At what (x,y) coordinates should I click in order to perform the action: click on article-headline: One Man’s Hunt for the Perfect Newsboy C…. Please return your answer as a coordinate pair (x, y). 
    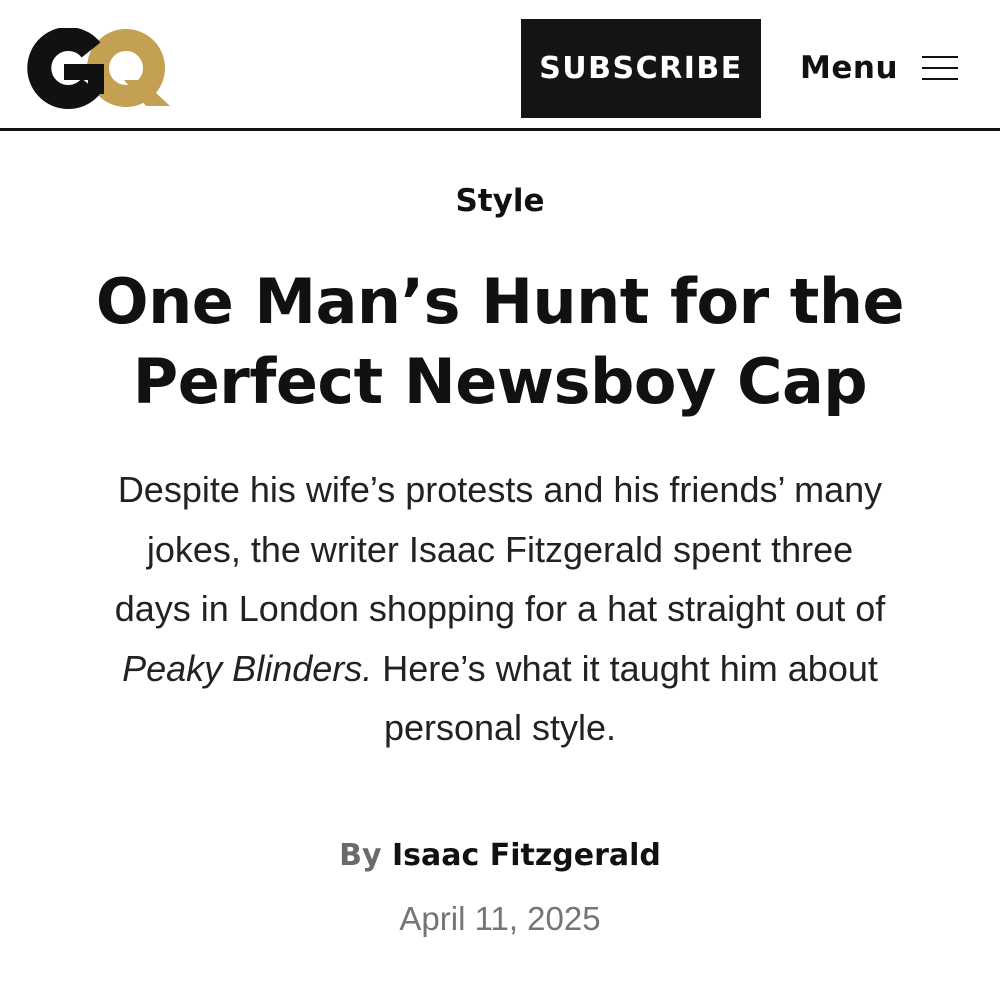
    Looking at the image, I should click on (500, 342).